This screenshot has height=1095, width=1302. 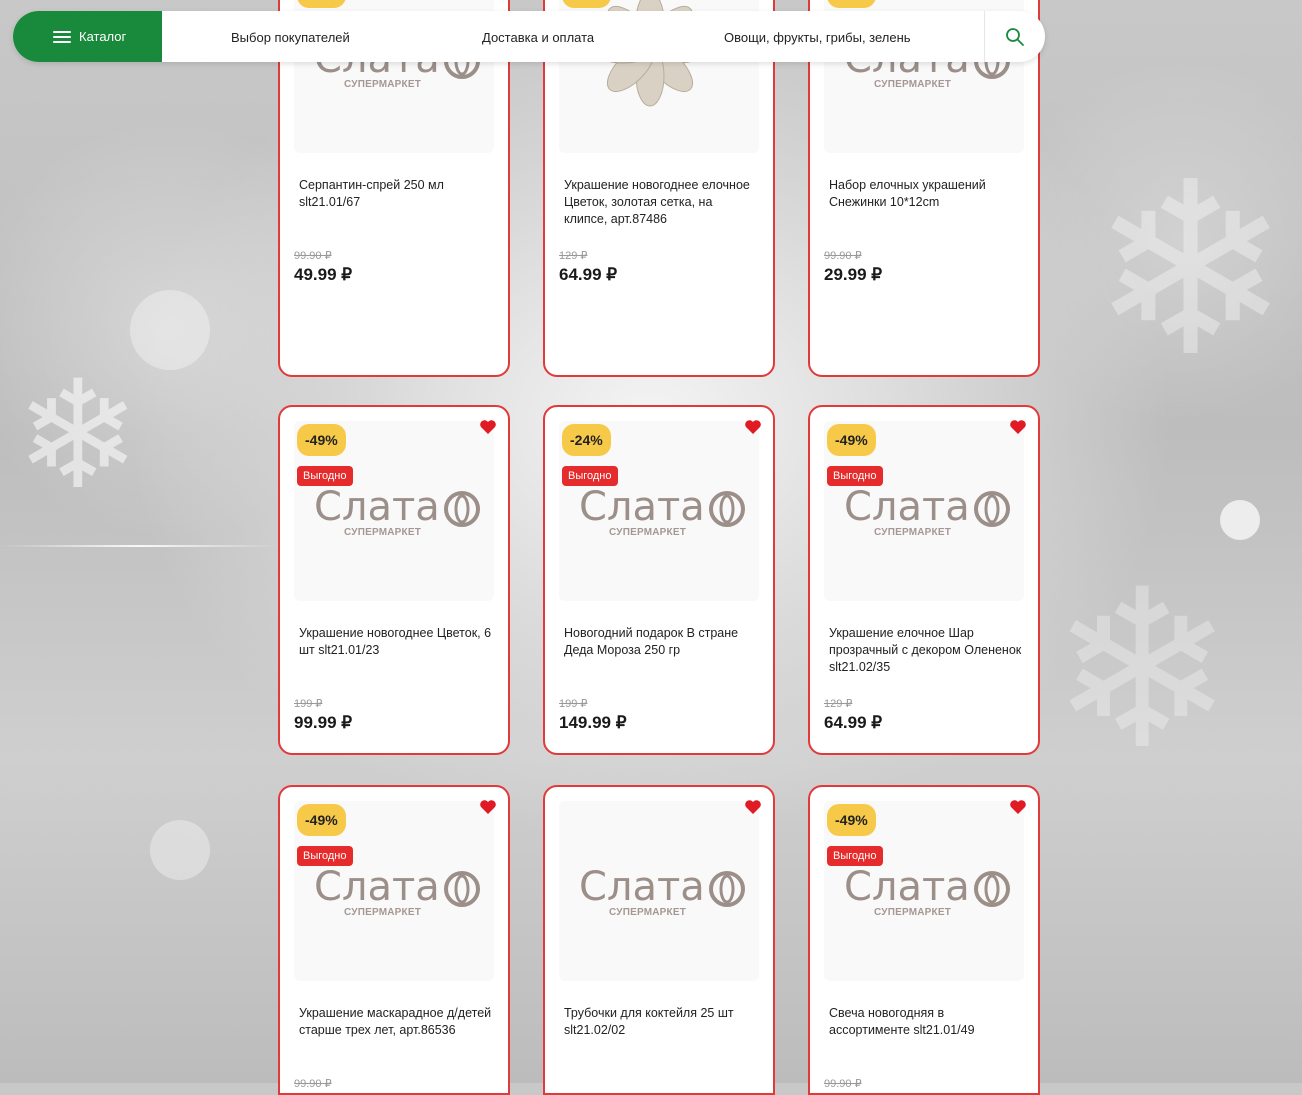 What do you see at coordinates (538, 36) in the screenshot?
I see `nav-link-delivery: Доставка и оплата` at bounding box center [538, 36].